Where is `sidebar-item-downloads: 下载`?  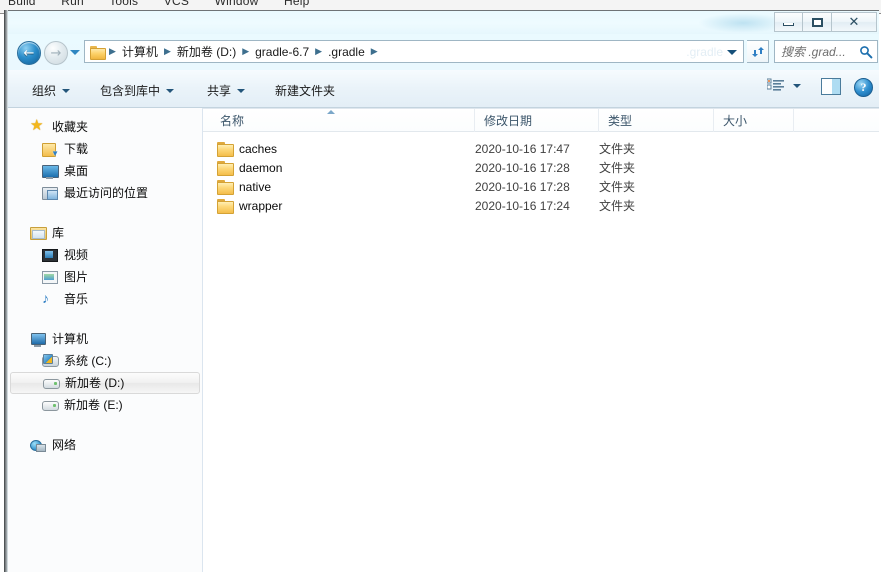
sidebar-item-downloads: 下载 is located at coordinates (105, 149).